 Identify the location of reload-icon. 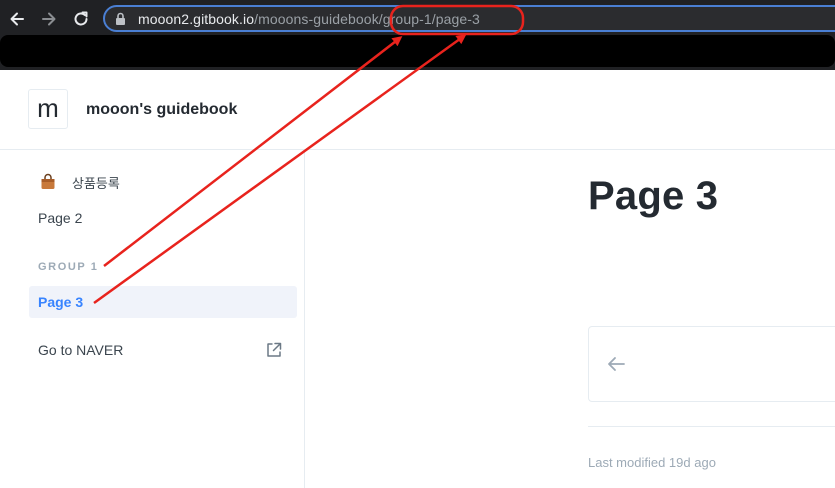
(81, 18).